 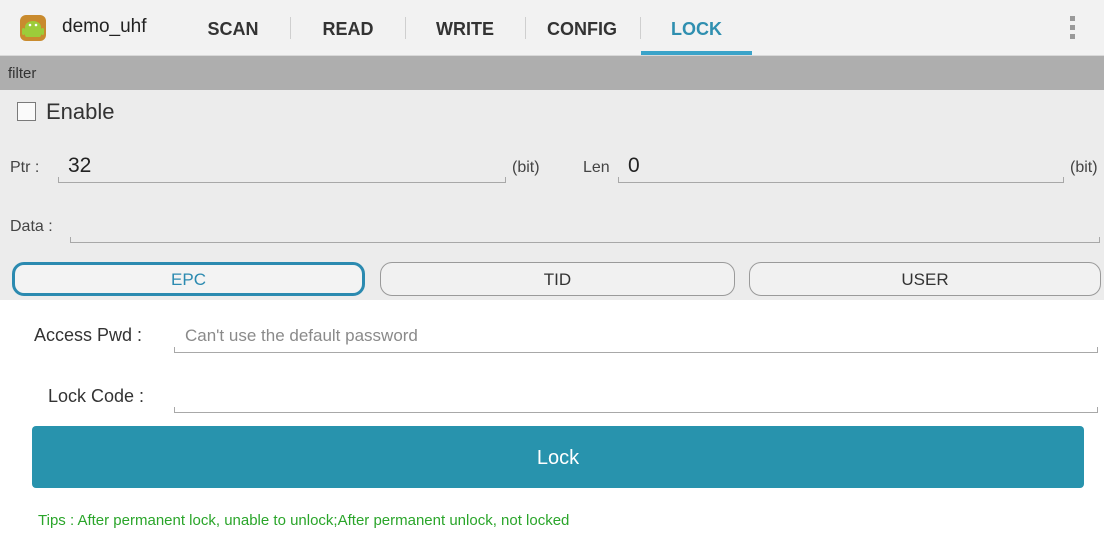 What do you see at coordinates (26, 111) in the screenshot?
I see `enable-checkbox` at bounding box center [26, 111].